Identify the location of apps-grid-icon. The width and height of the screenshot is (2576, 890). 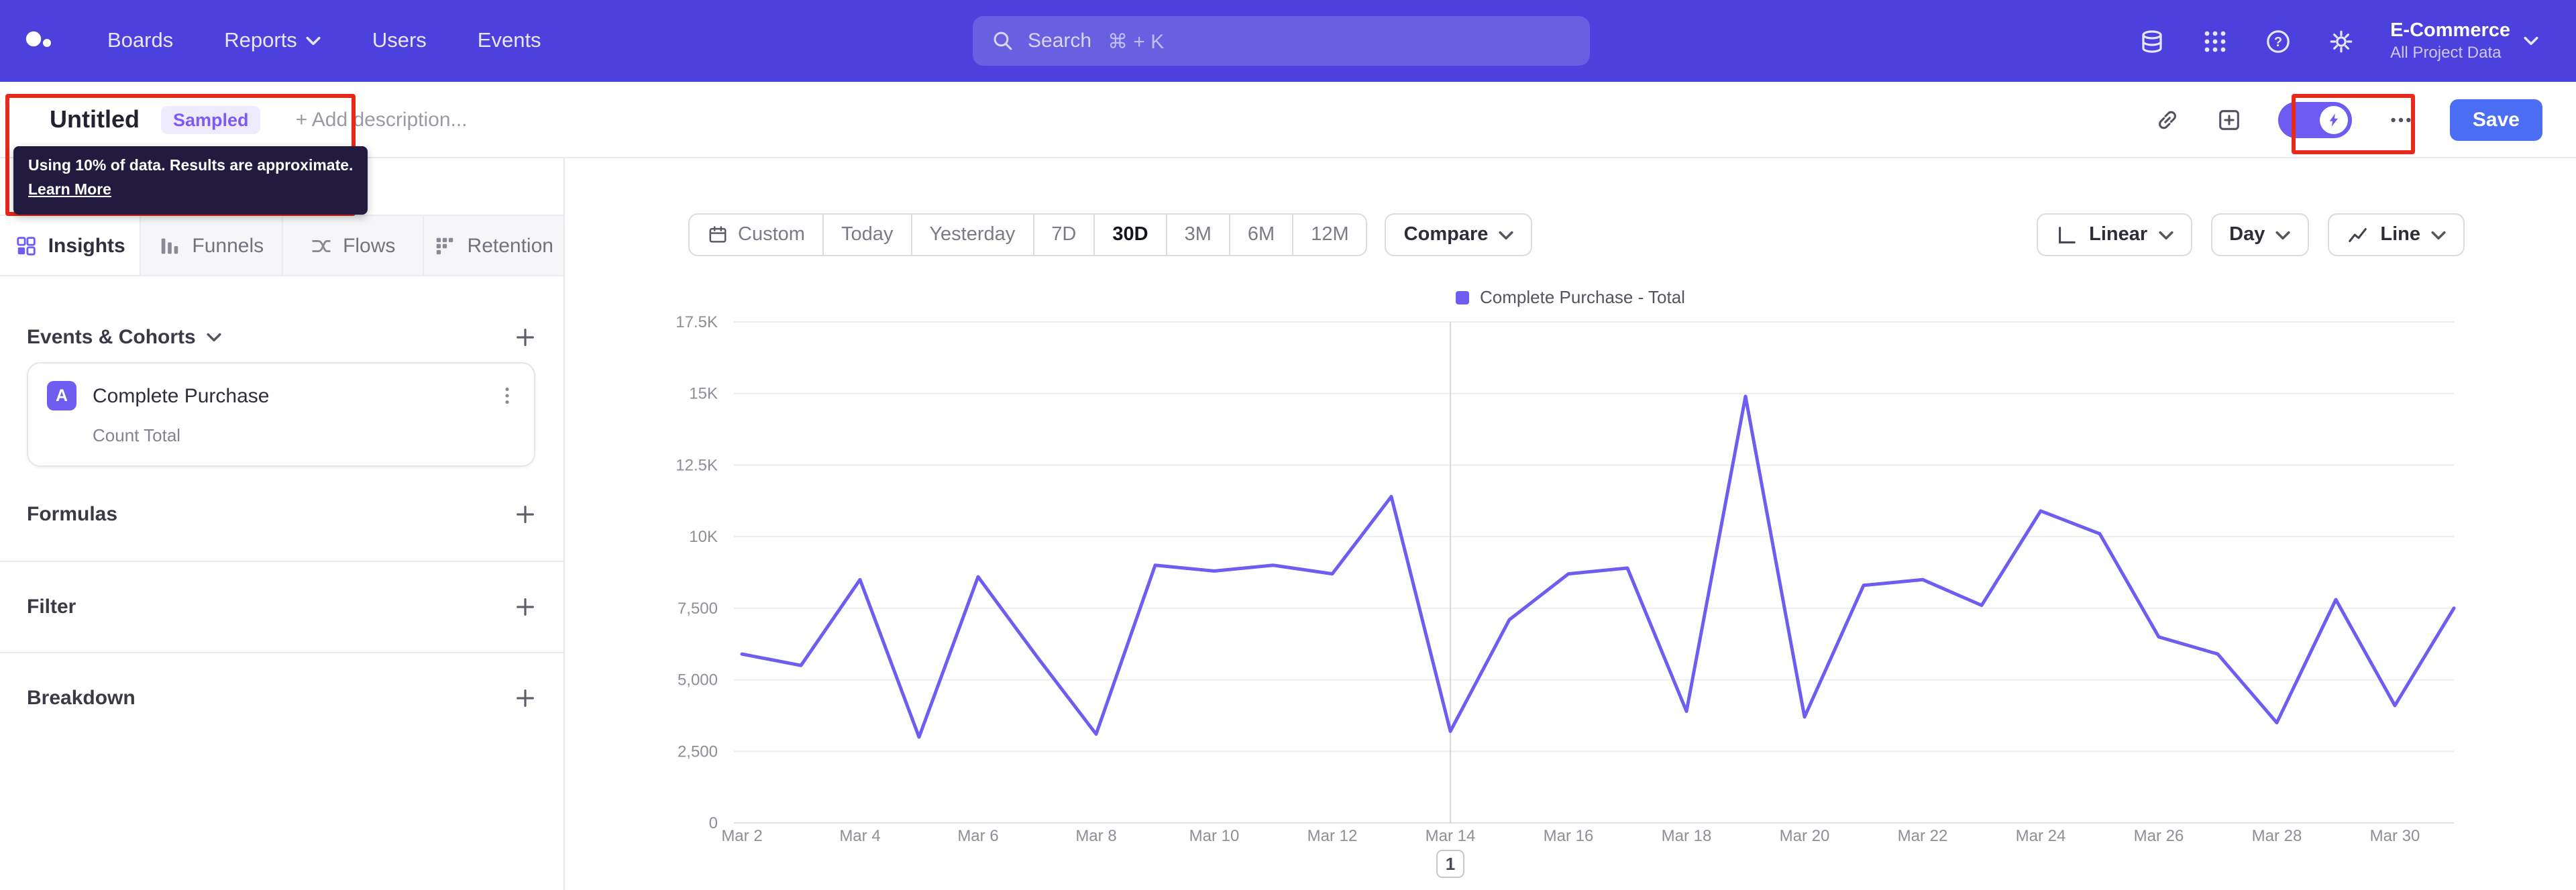
(2214, 40).